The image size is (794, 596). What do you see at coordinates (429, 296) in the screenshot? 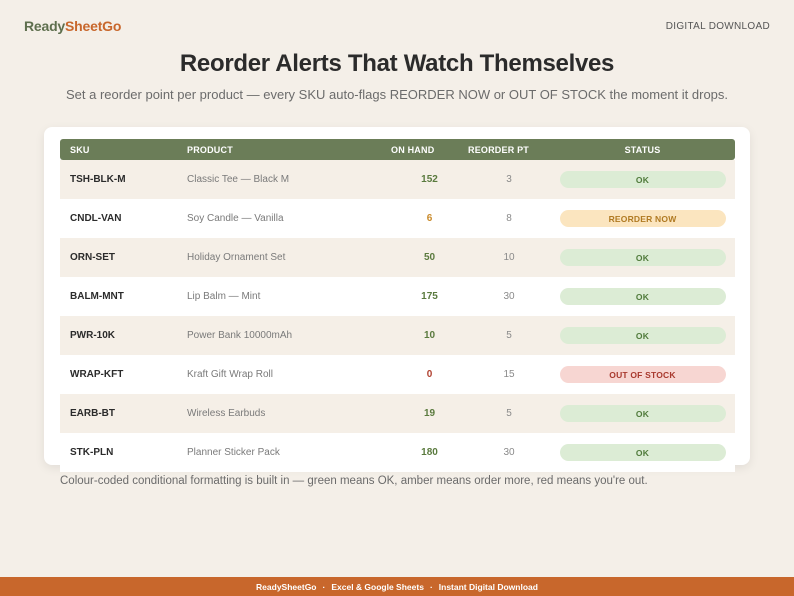
I see `cell-on-hand: 175` at bounding box center [429, 296].